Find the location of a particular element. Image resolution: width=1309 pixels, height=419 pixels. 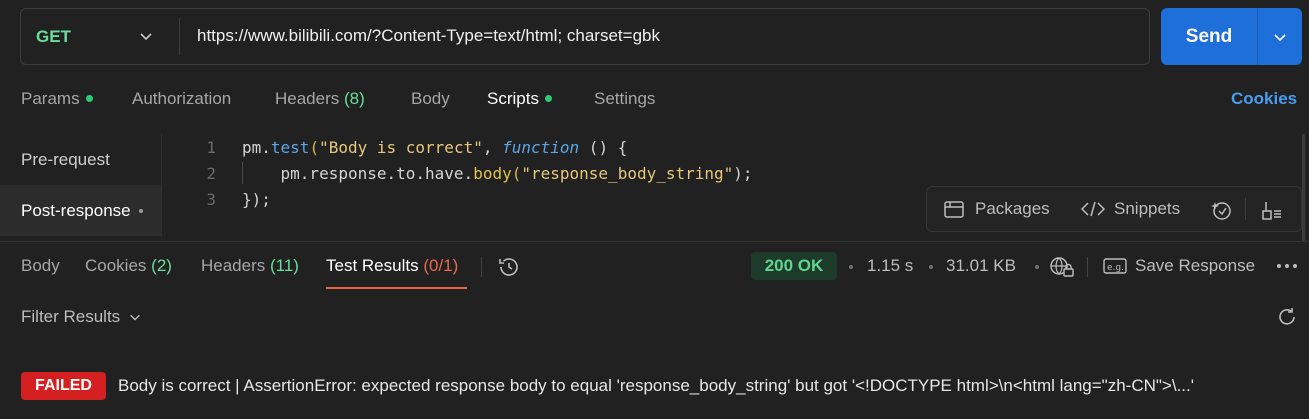

test-results-label: Test Results is located at coordinates (372, 265).